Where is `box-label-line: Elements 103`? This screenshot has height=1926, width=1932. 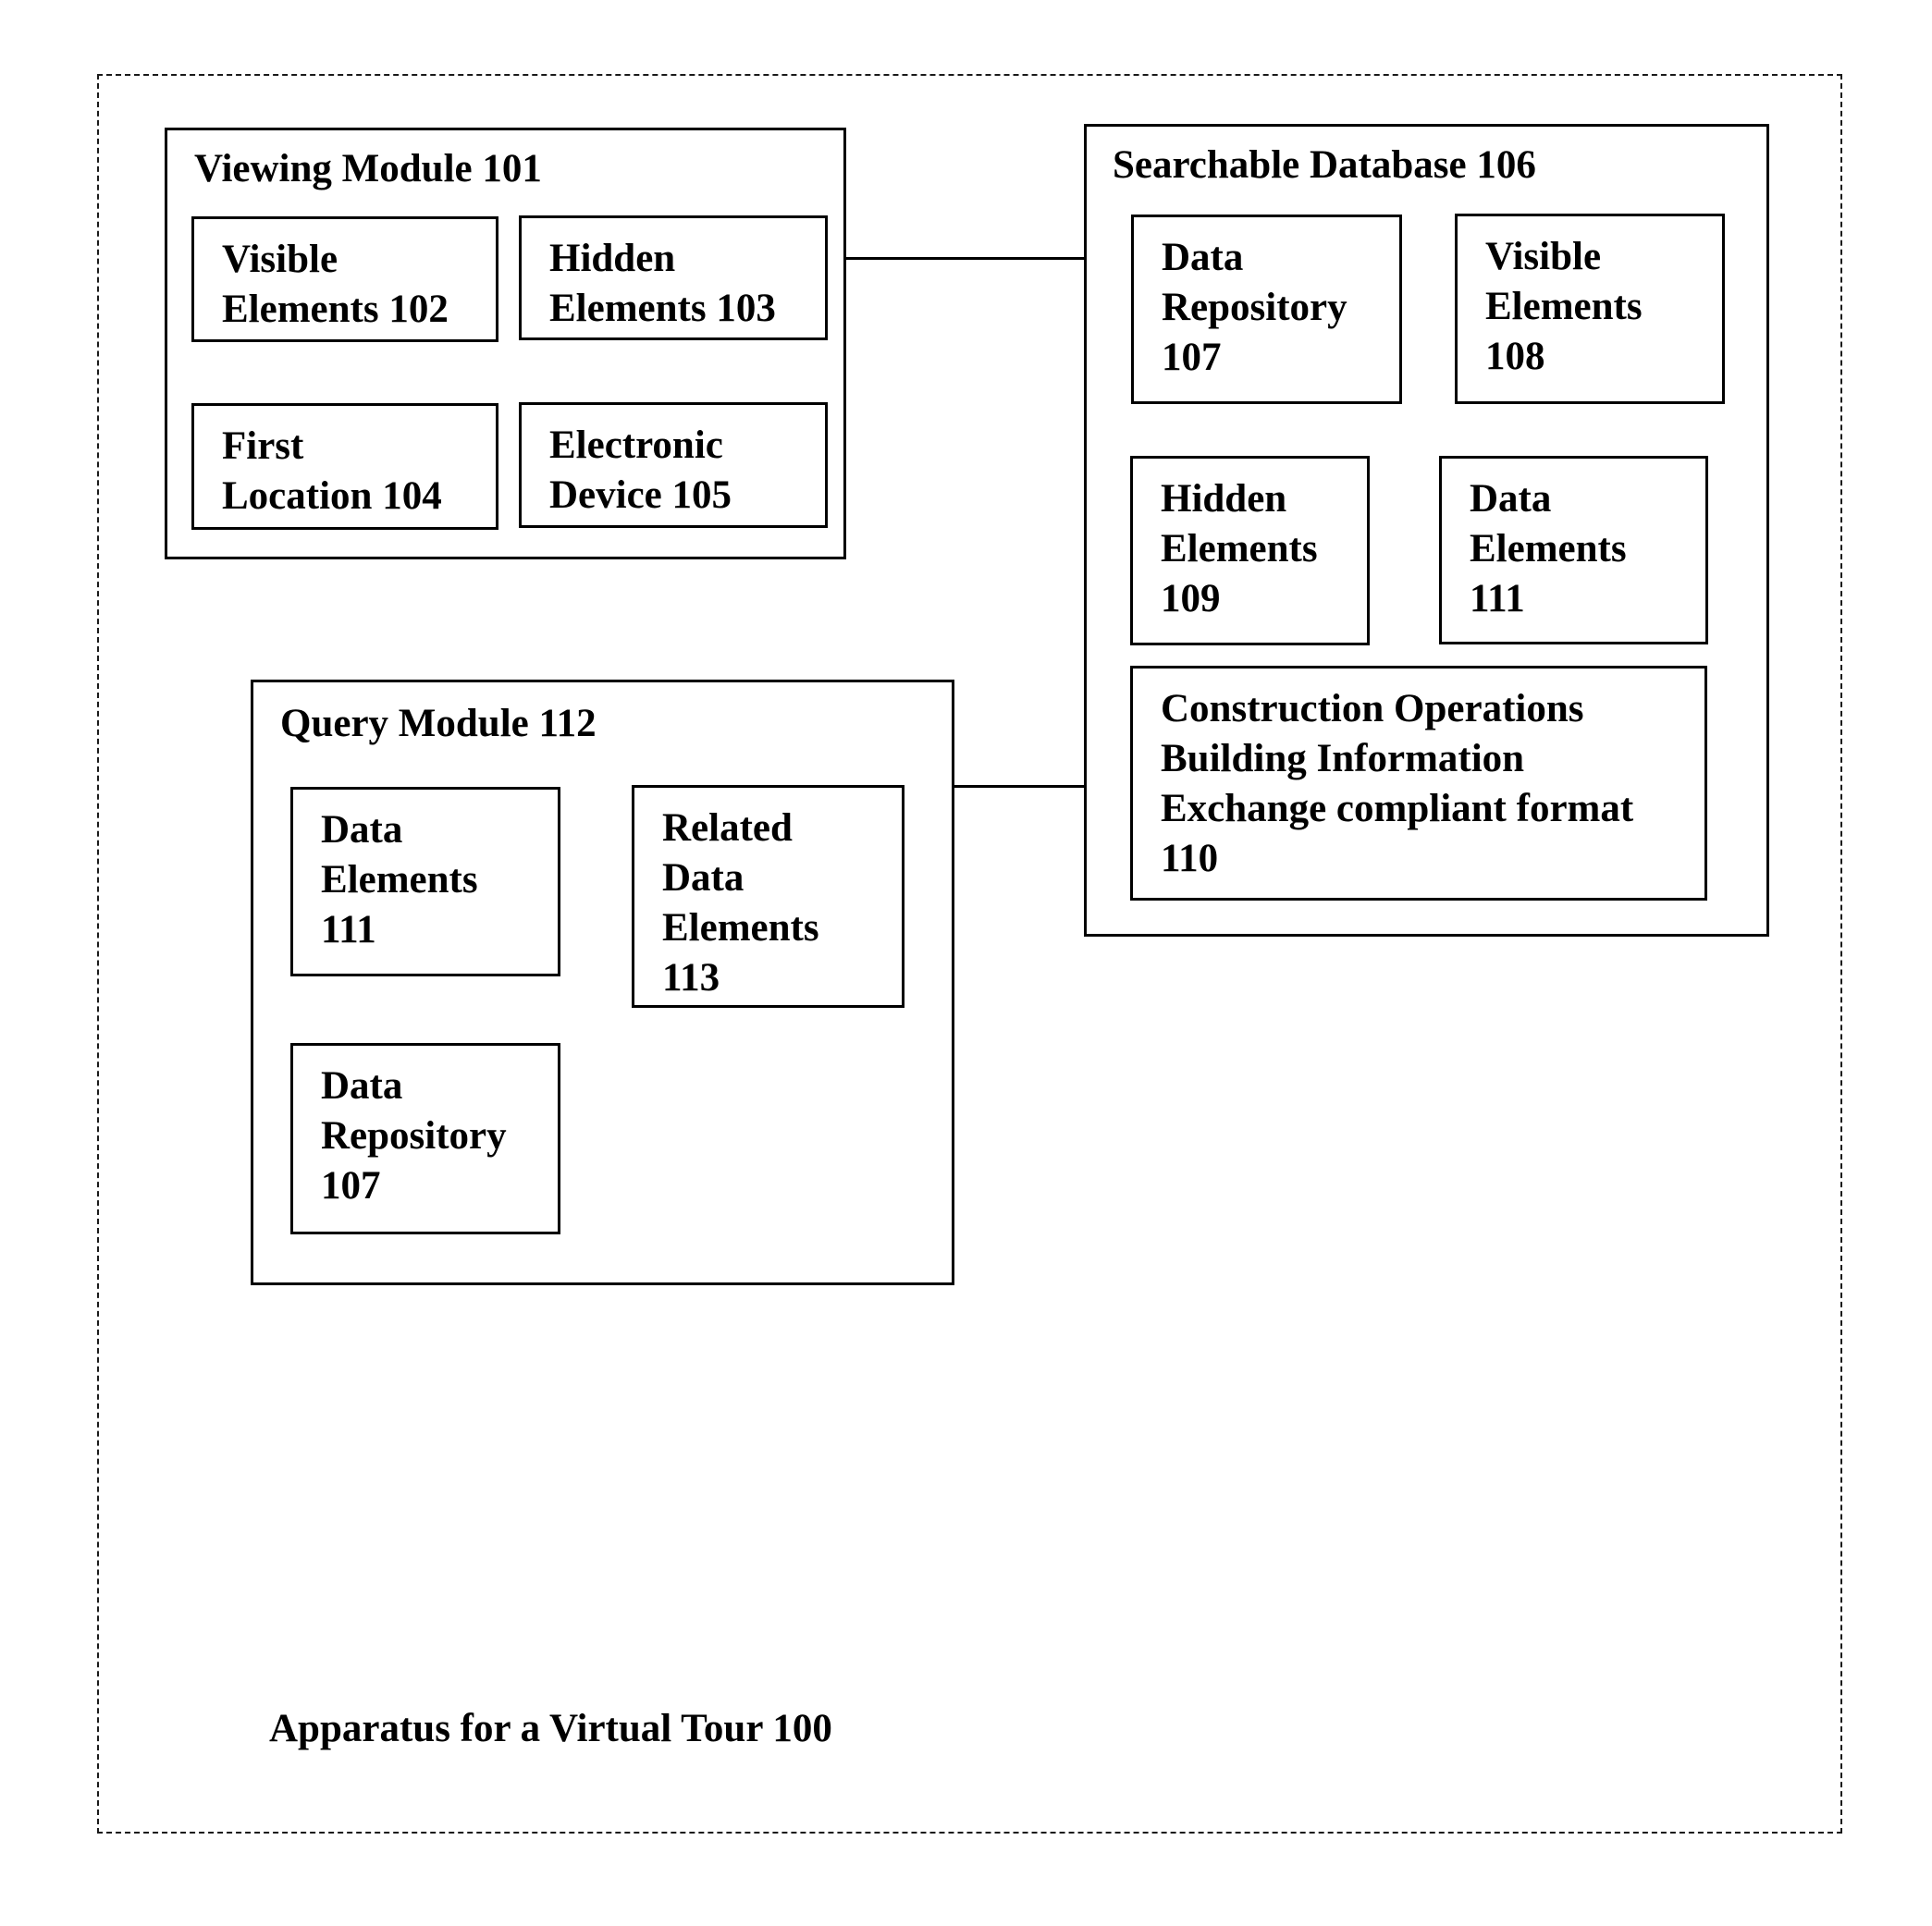
box-label-line: Elements 103 is located at coordinates (663, 308).